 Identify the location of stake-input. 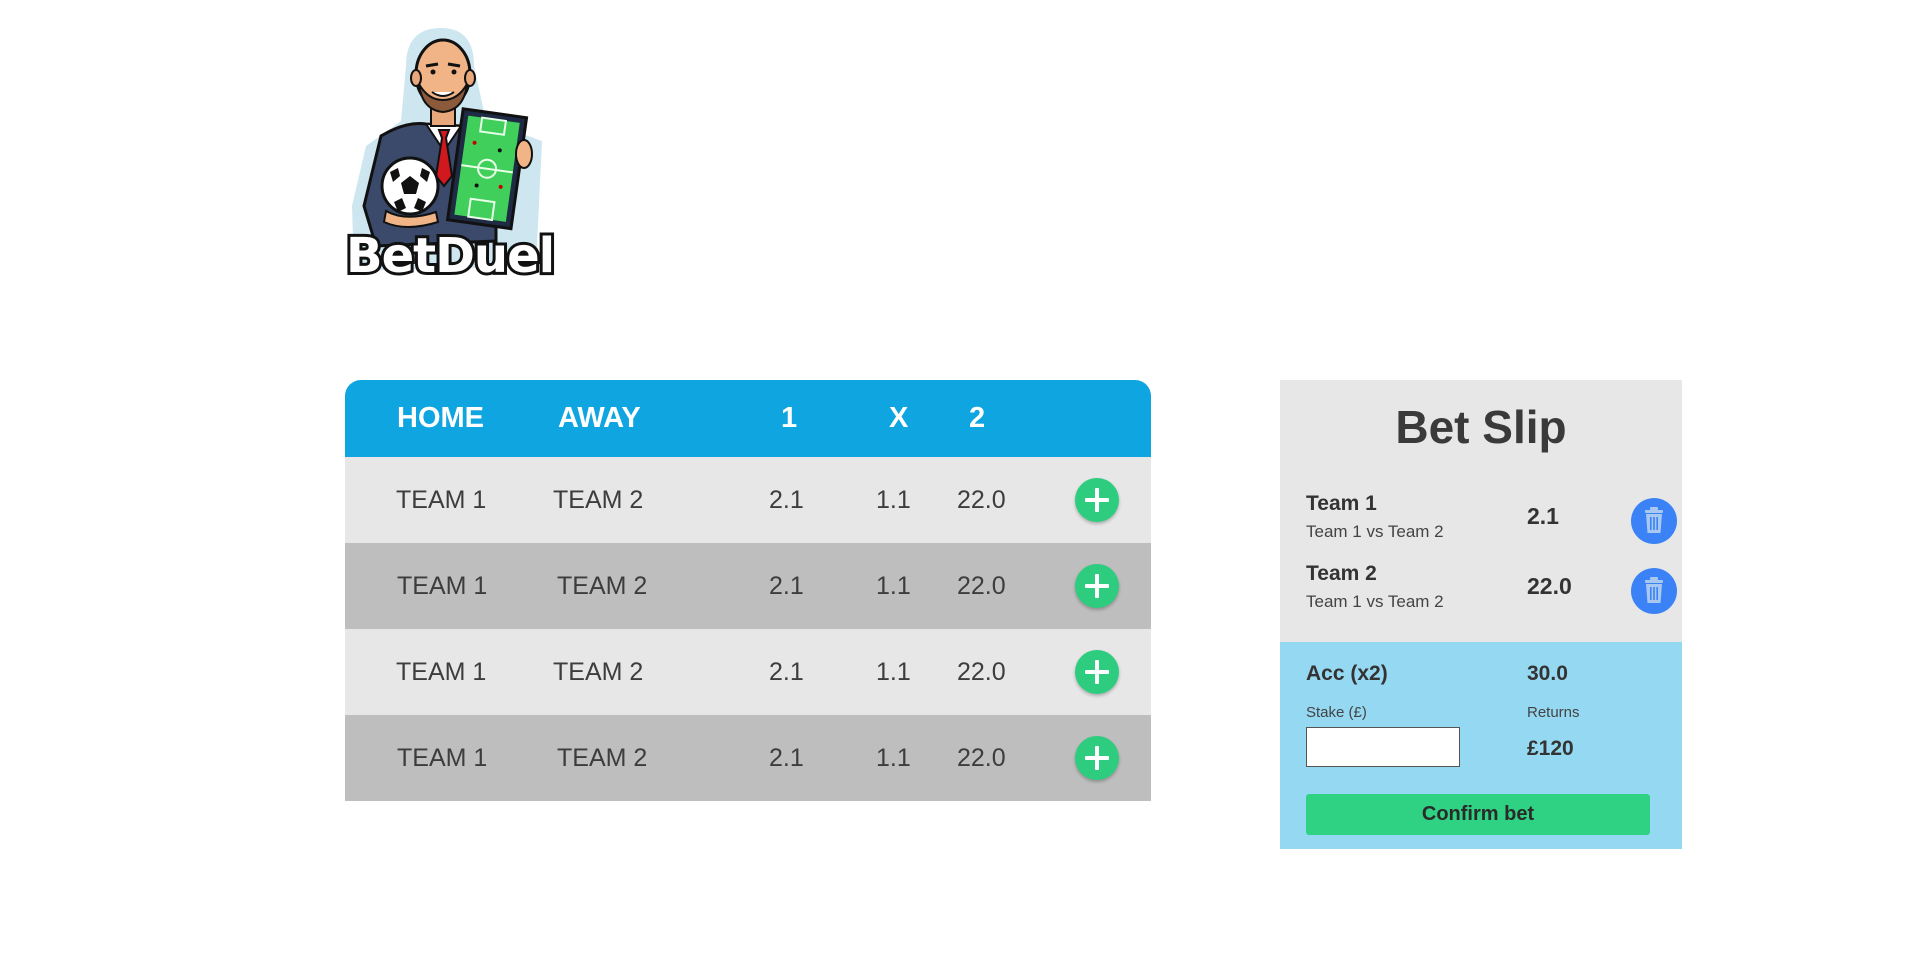
(1383, 747).